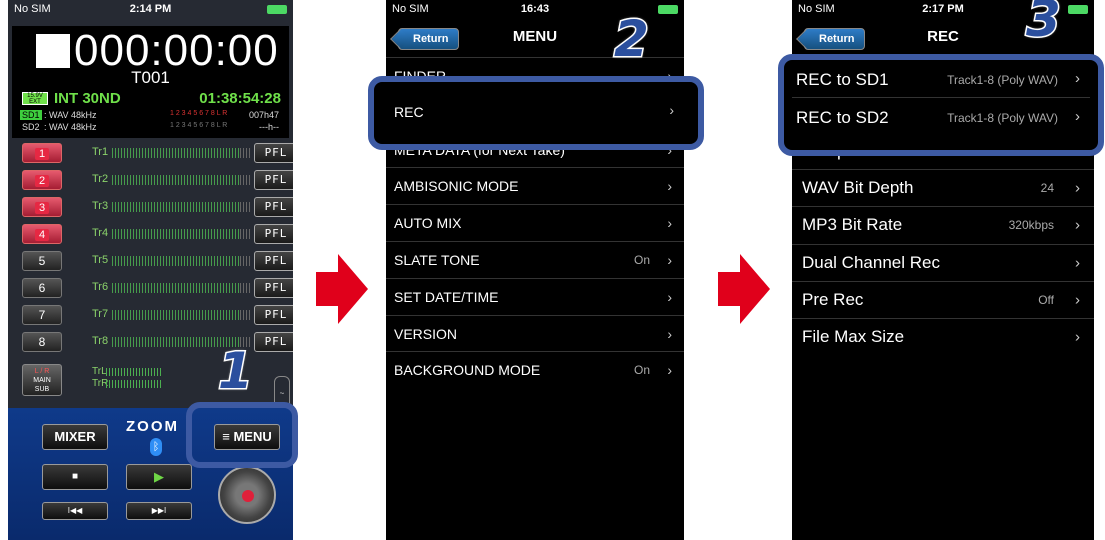  Describe the element at coordinates (1044, 25) in the screenshot. I see `step-number-3: 3` at that location.